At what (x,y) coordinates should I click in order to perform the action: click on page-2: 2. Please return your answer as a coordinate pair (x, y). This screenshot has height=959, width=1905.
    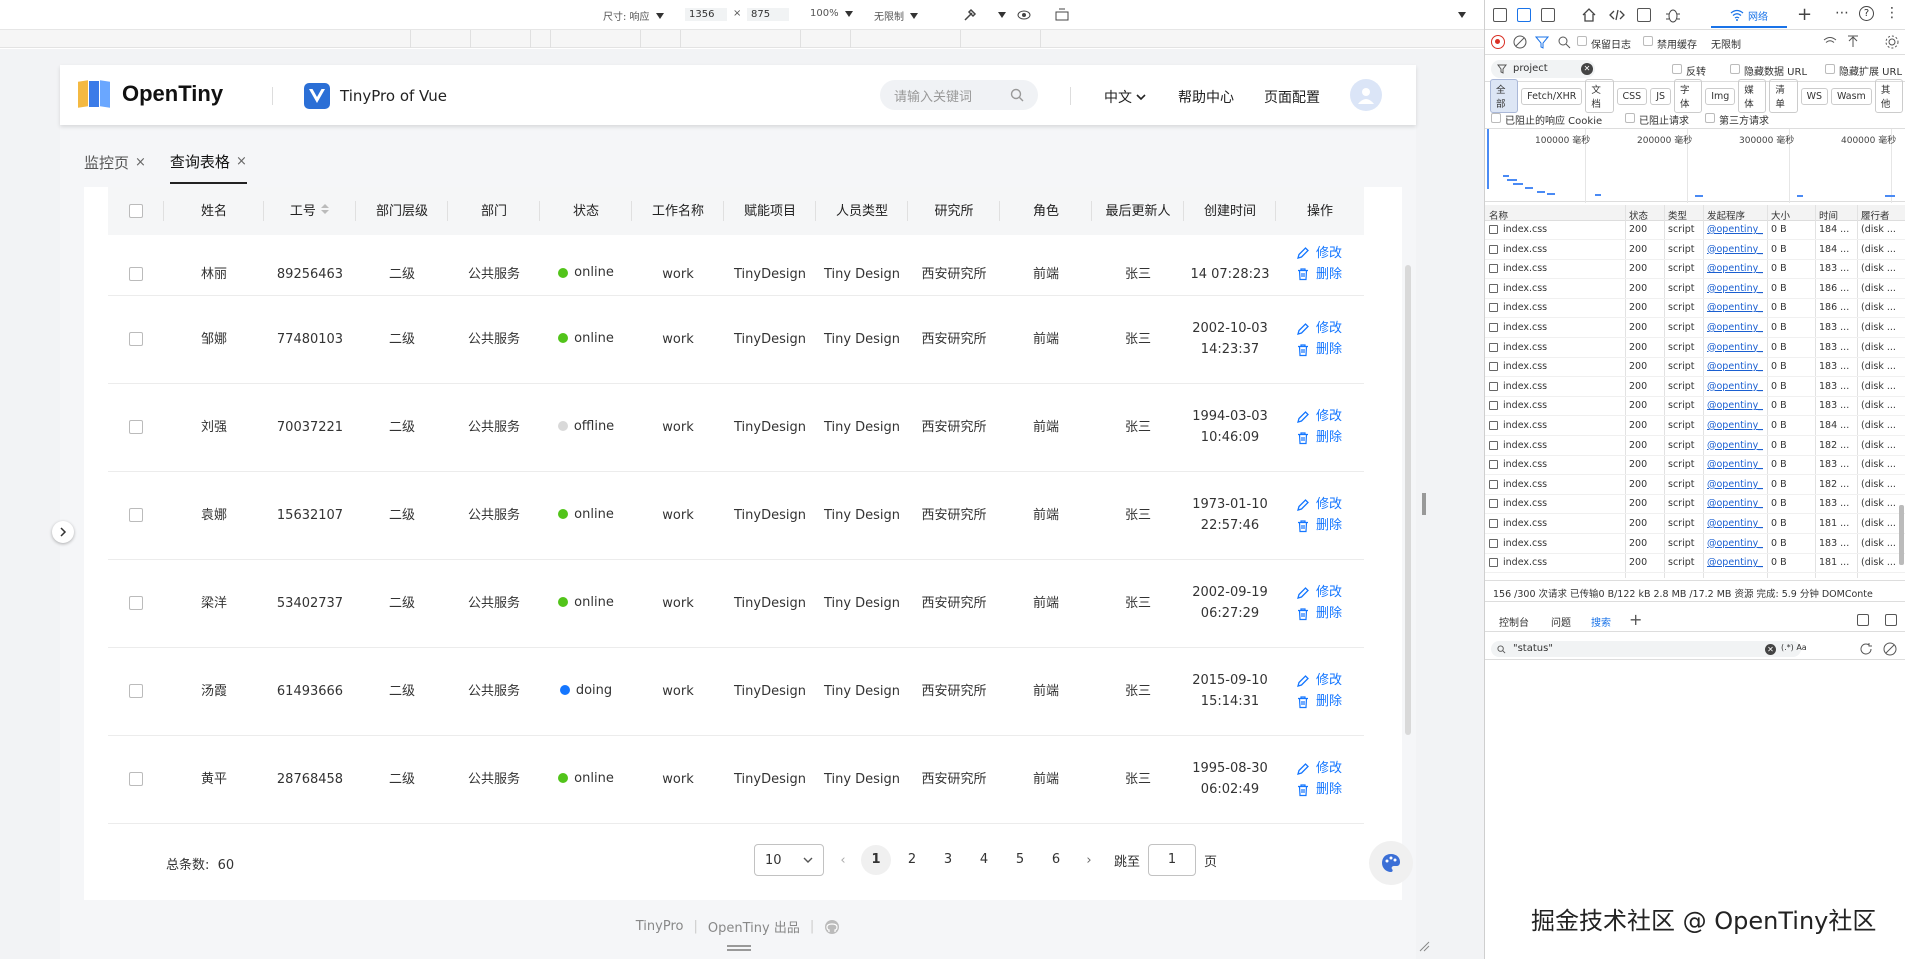
    Looking at the image, I should click on (912, 860).